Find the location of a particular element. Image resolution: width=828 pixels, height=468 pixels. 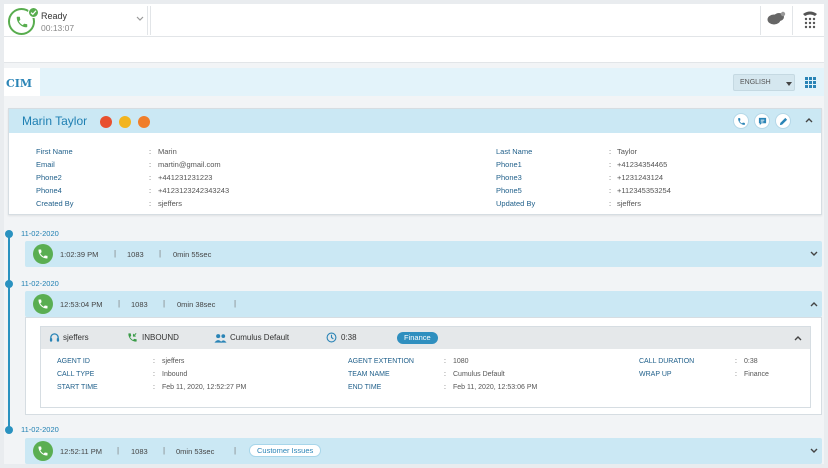

phone-icon is located at coordinates (43, 451).